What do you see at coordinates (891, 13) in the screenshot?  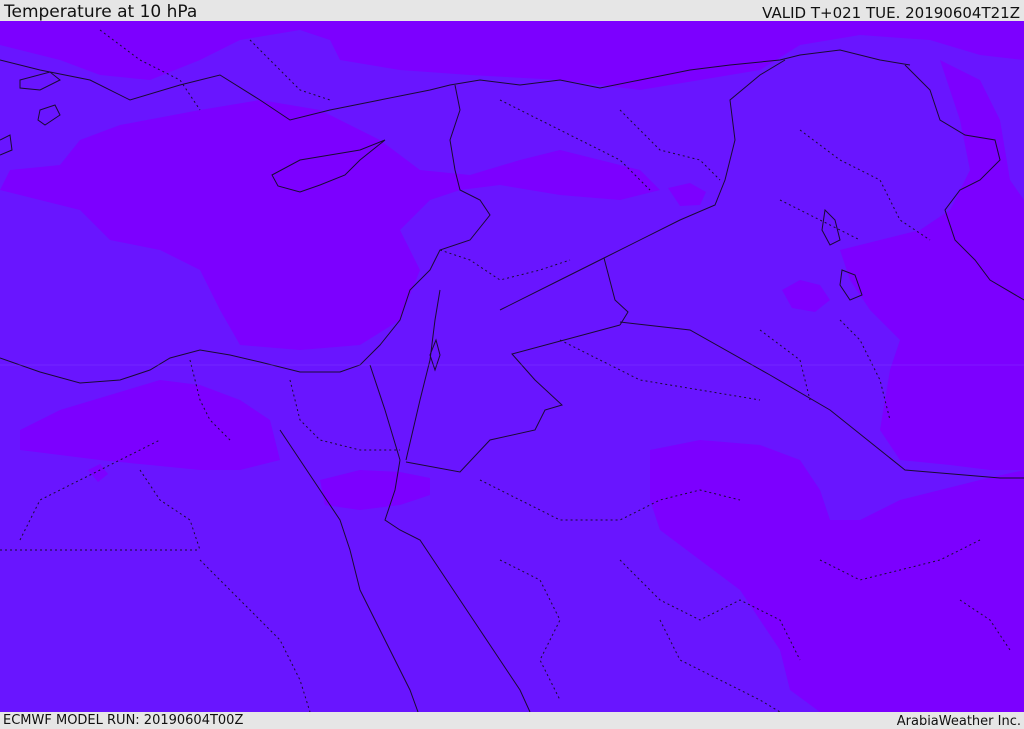 I see `valid-time-label: VALID T+021 TUE. 20190604T21Z` at bounding box center [891, 13].